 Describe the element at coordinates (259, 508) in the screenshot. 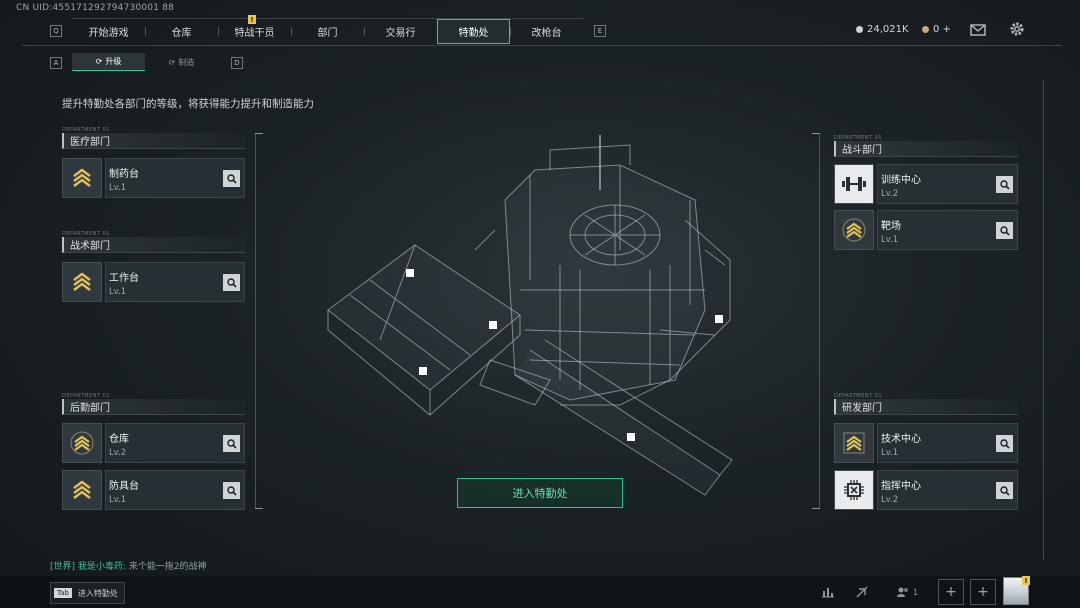

I see `left-bracket-bottom` at that location.